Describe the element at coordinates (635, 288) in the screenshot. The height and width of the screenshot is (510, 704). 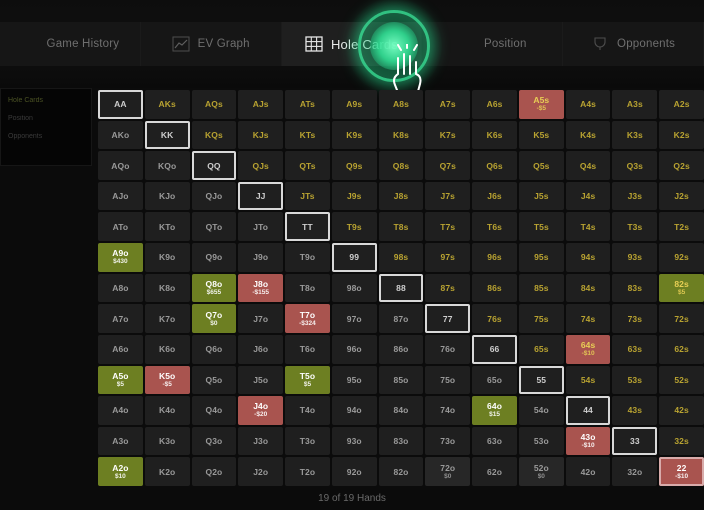
I see `hand-cell-83s: 83s` at that location.